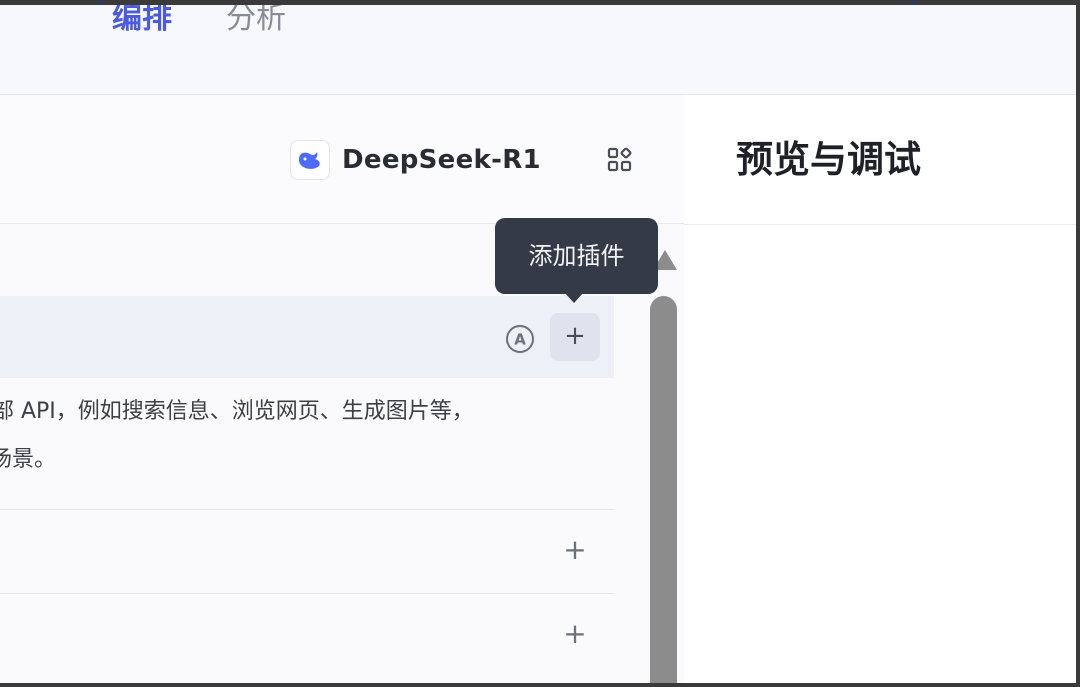 This screenshot has height=687, width=1080. What do you see at coordinates (575, 337) in the screenshot?
I see `add-plugin-button: +` at bounding box center [575, 337].